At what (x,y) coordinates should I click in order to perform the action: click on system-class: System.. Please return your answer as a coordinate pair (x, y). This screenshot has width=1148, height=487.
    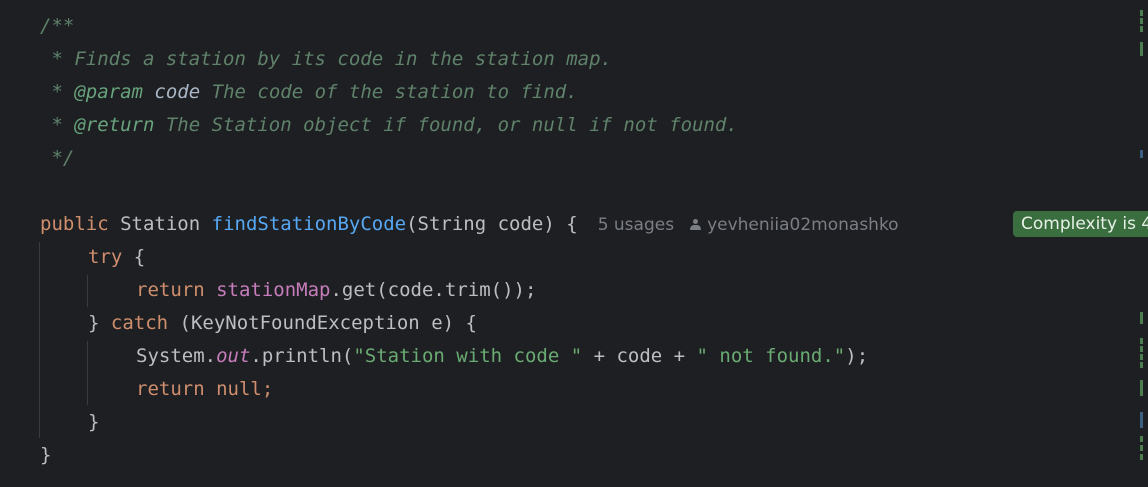
    Looking at the image, I should click on (176, 356).